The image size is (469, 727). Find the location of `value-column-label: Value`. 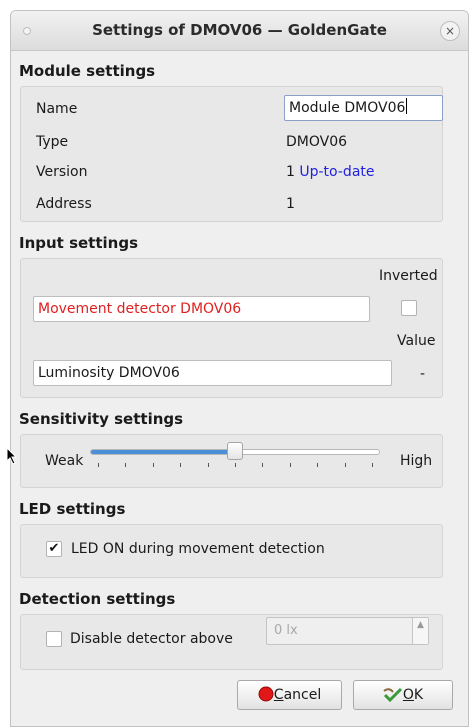

value-column-label: Value is located at coordinates (416, 341).